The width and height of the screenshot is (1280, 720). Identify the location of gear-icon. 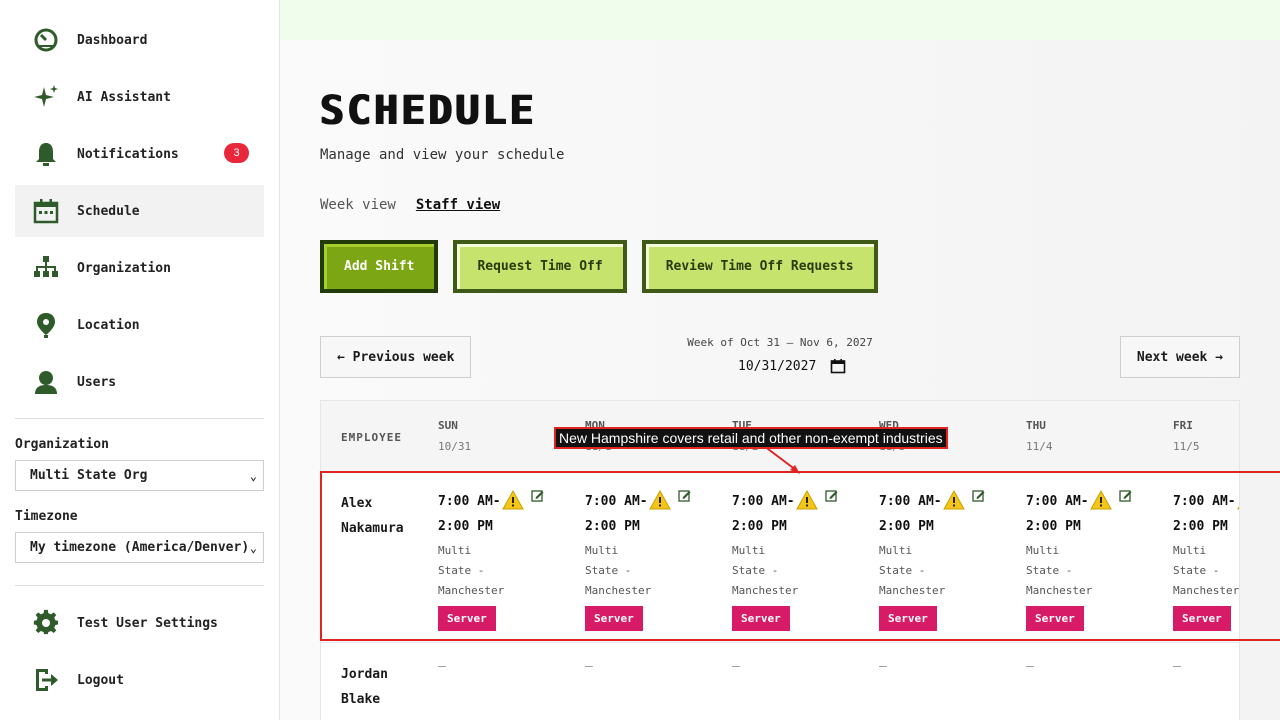
(46, 623).